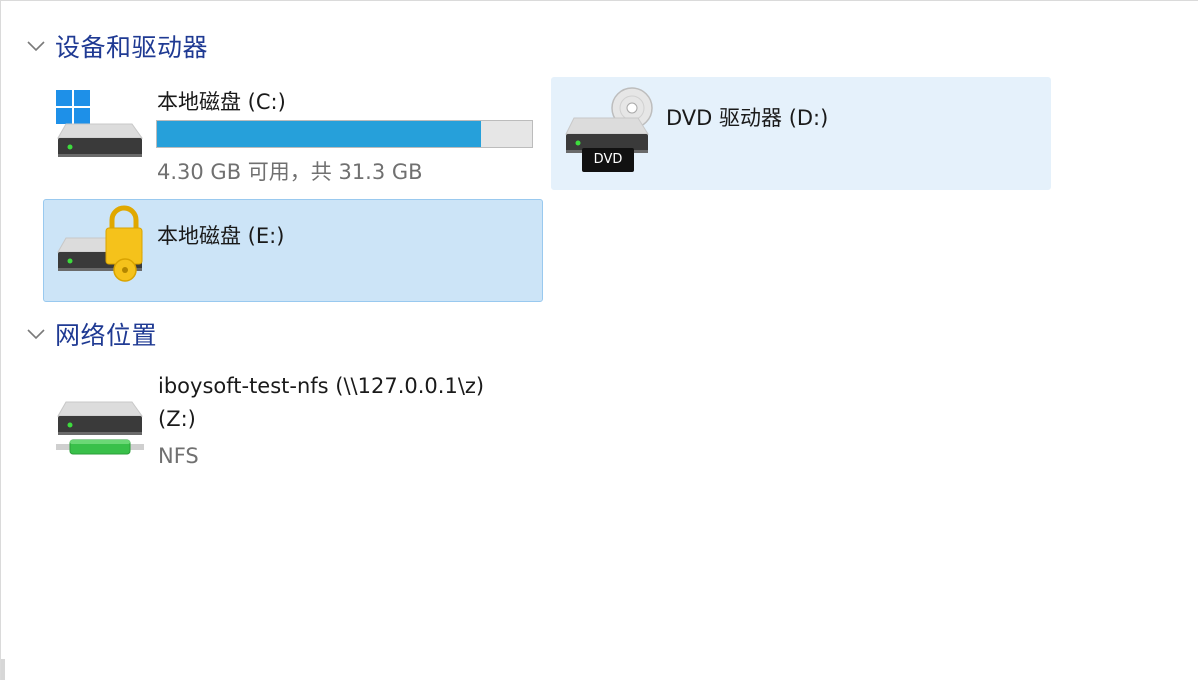 The width and height of the screenshot is (1198, 680). Describe the element at coordinates (178, 456) in the screenshot. I see `drive-filesystem-type: NFS` at that location.